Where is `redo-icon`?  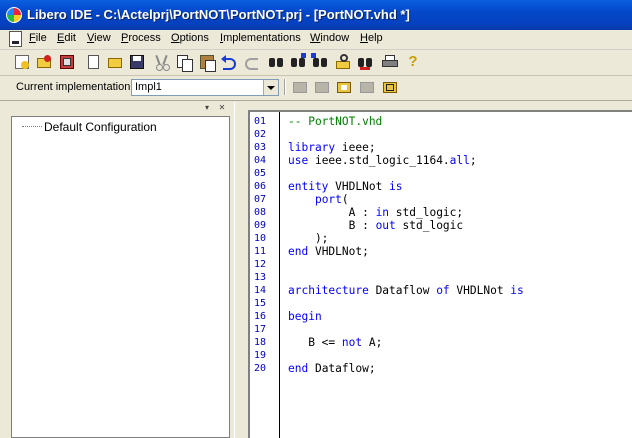 redo-icon is located at coordinates (251, 62).